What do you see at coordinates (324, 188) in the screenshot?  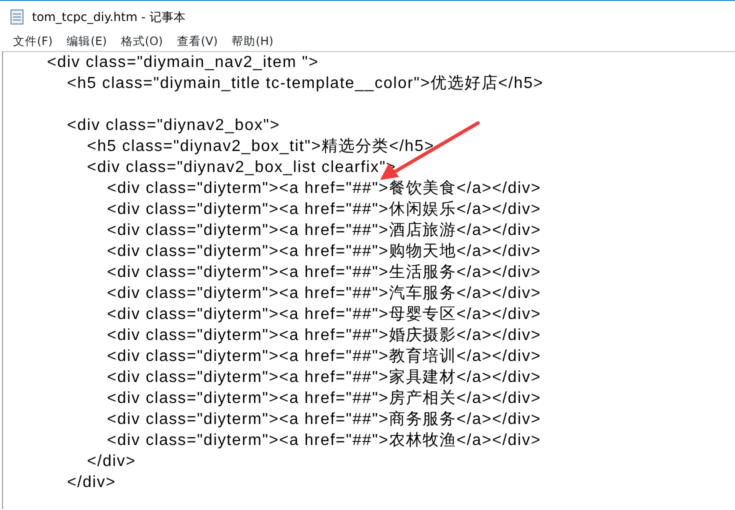 I see `code-line: <div class="diyterm"><a href="##">餐饮美食</a></div>` at bounding box center [324, 188].